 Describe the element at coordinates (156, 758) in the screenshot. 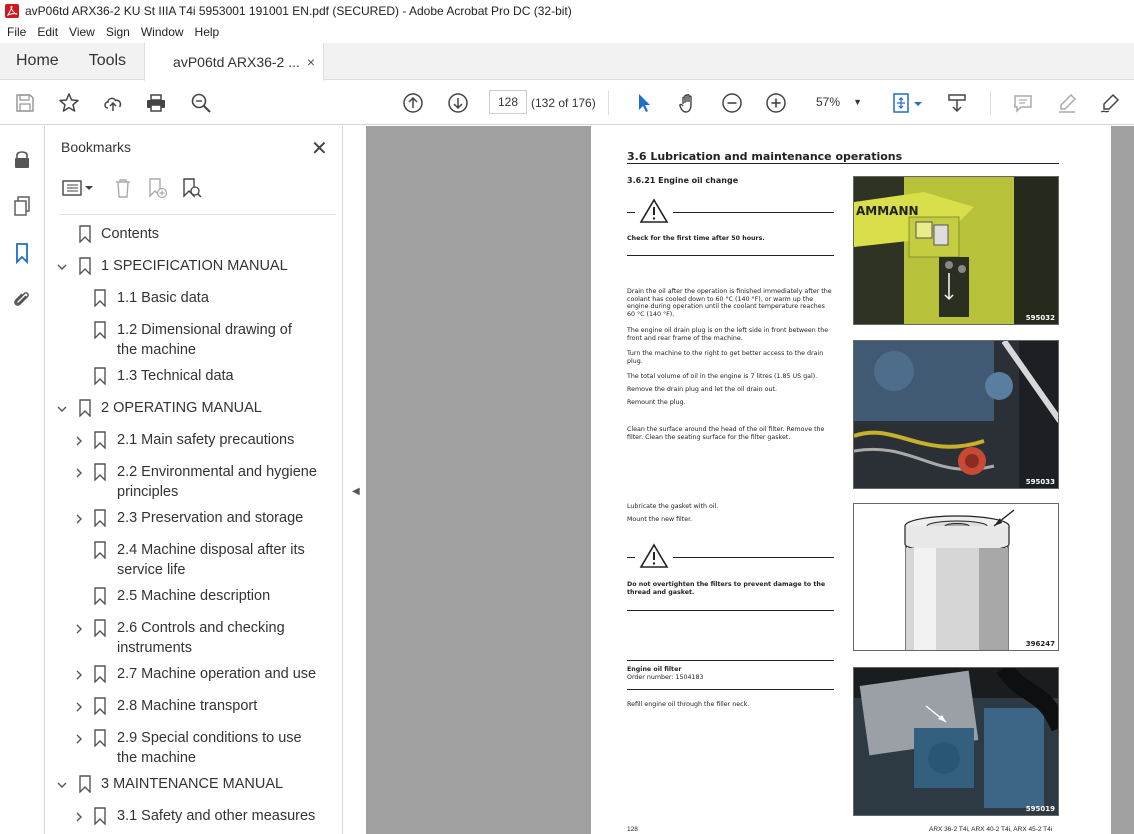

I see `bookmark-label-line2: the machine` at that location.